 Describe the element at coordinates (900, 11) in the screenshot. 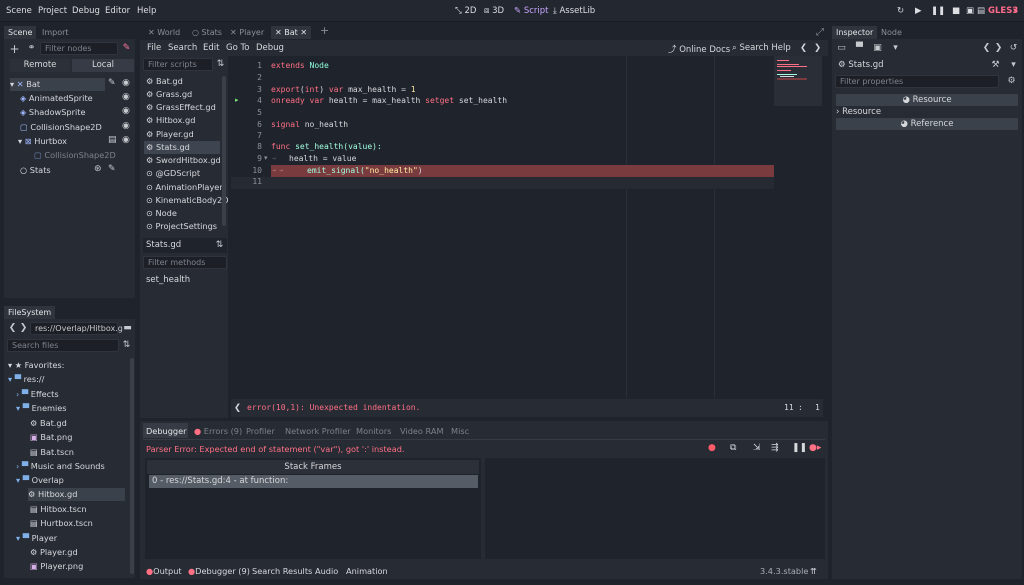

I see `reload-icon: ↻` at that location.